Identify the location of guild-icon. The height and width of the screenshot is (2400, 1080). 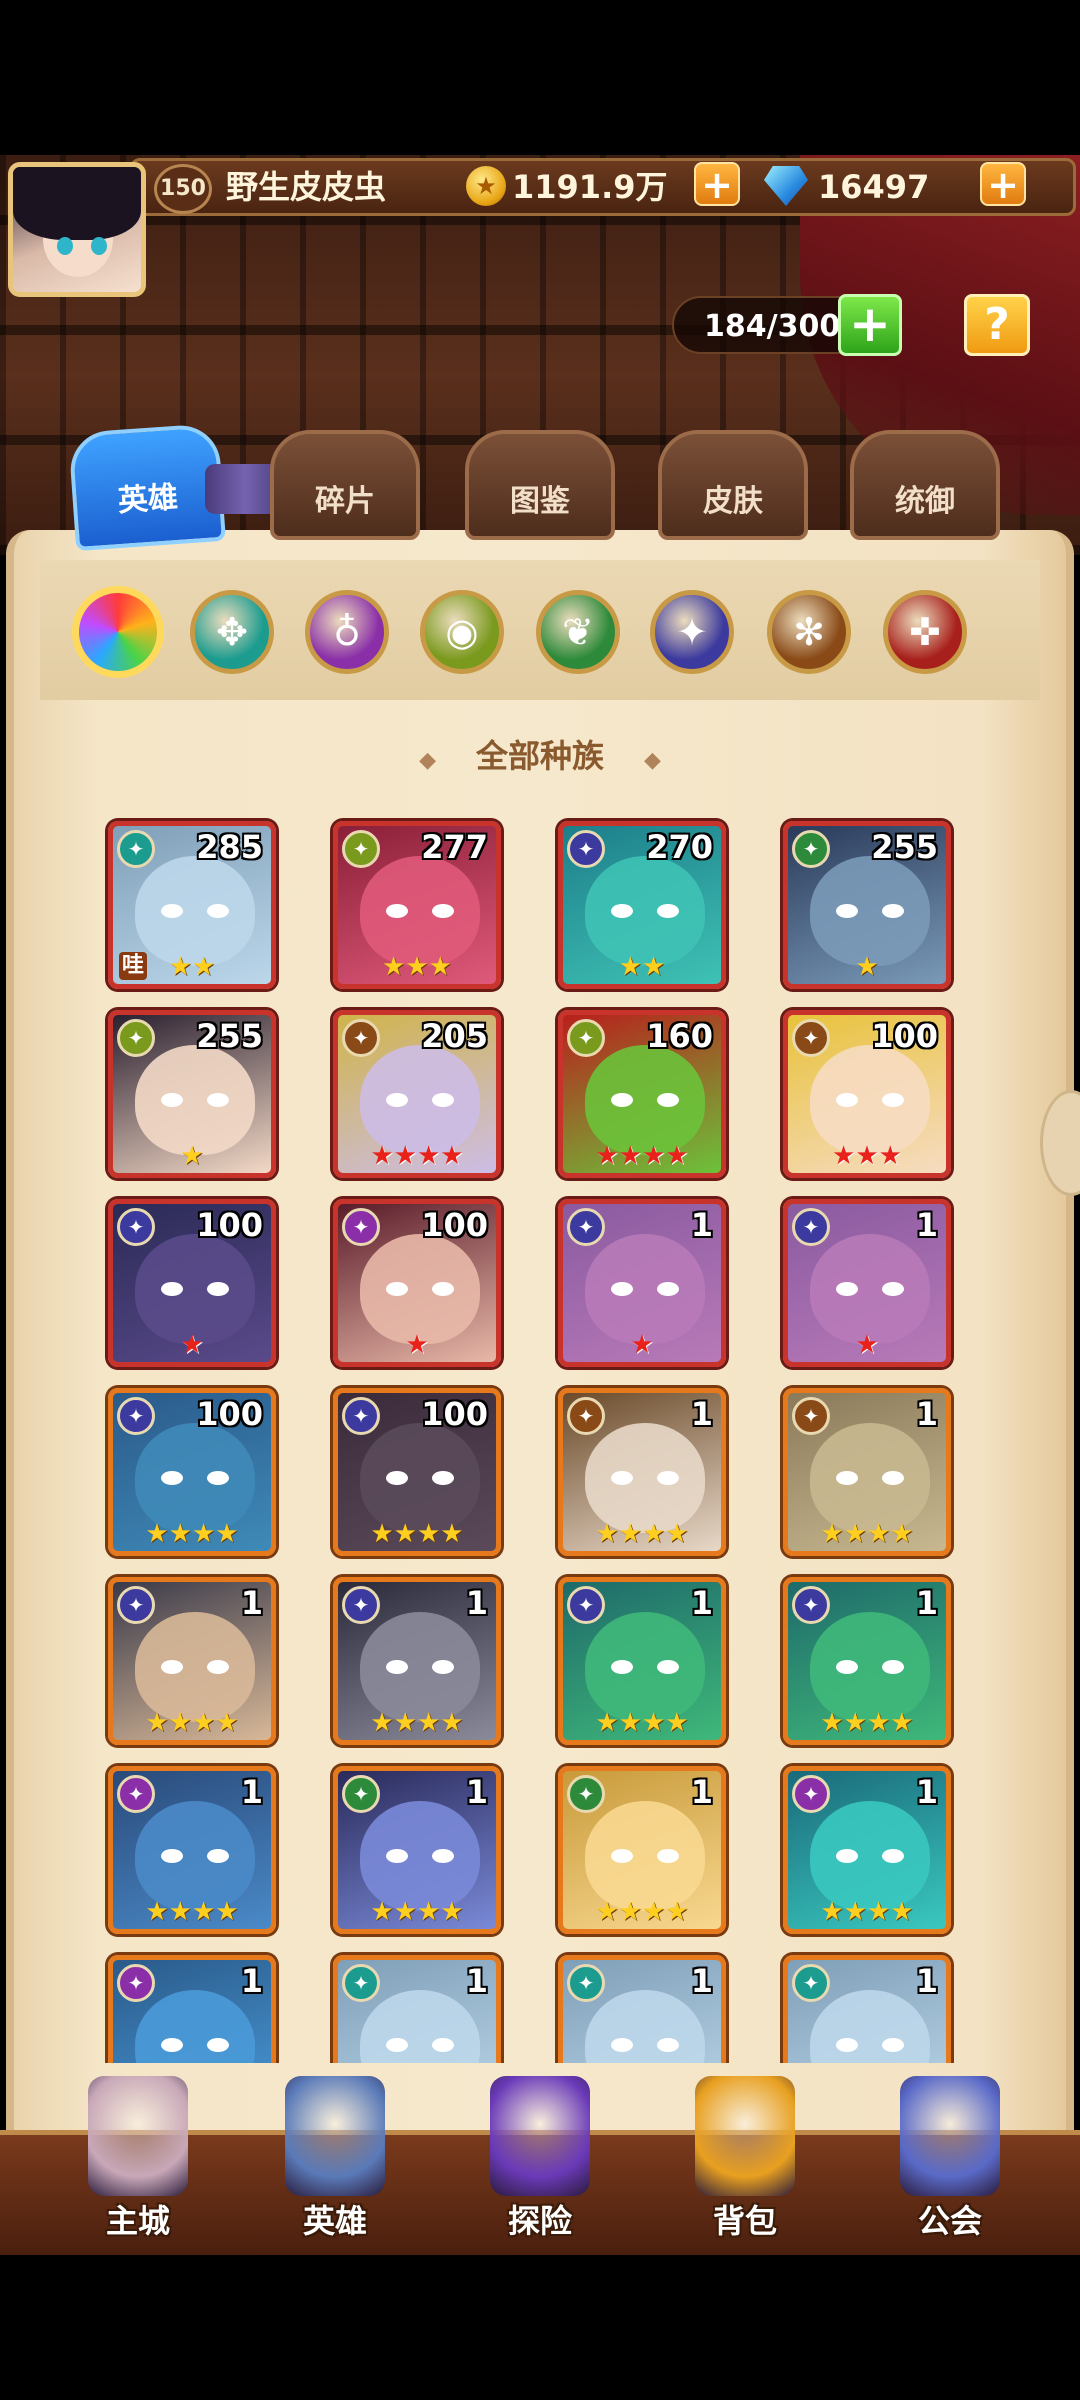
(950, 2136).